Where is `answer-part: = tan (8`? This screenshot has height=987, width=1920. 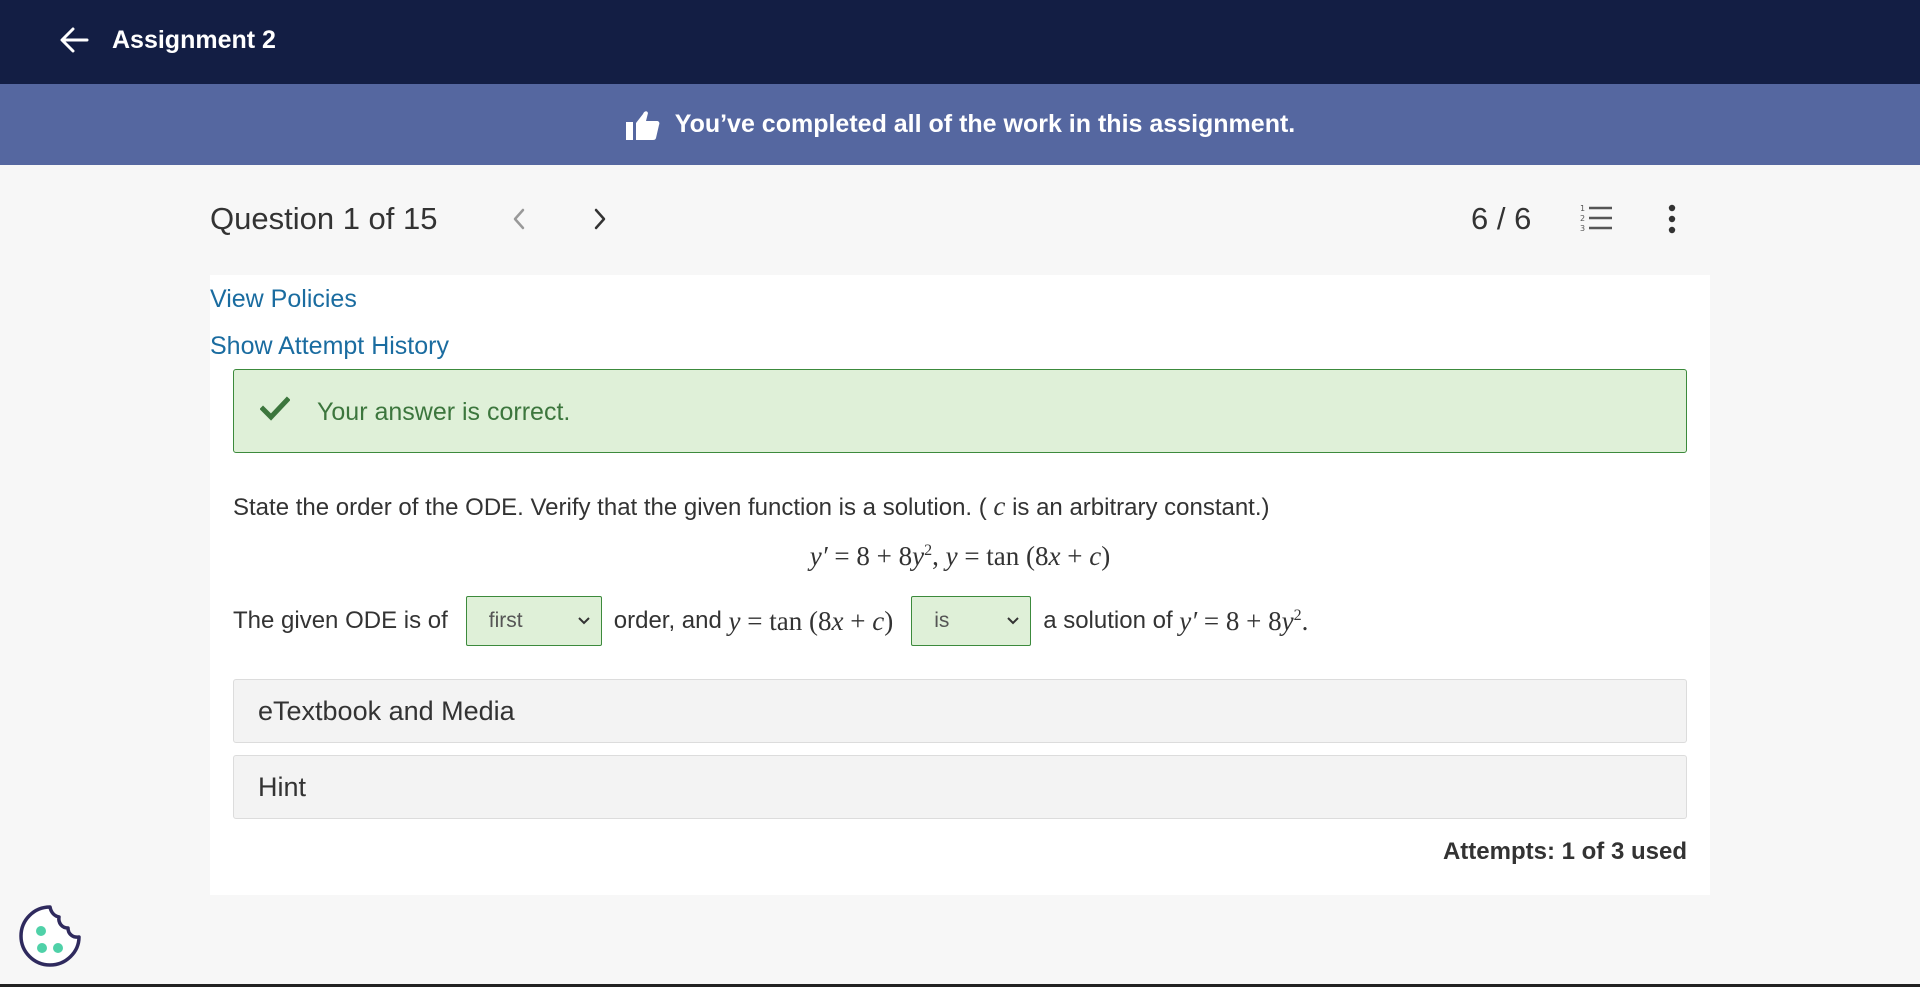
answer-part: = tan (8 is located at coordinates (786, 620).